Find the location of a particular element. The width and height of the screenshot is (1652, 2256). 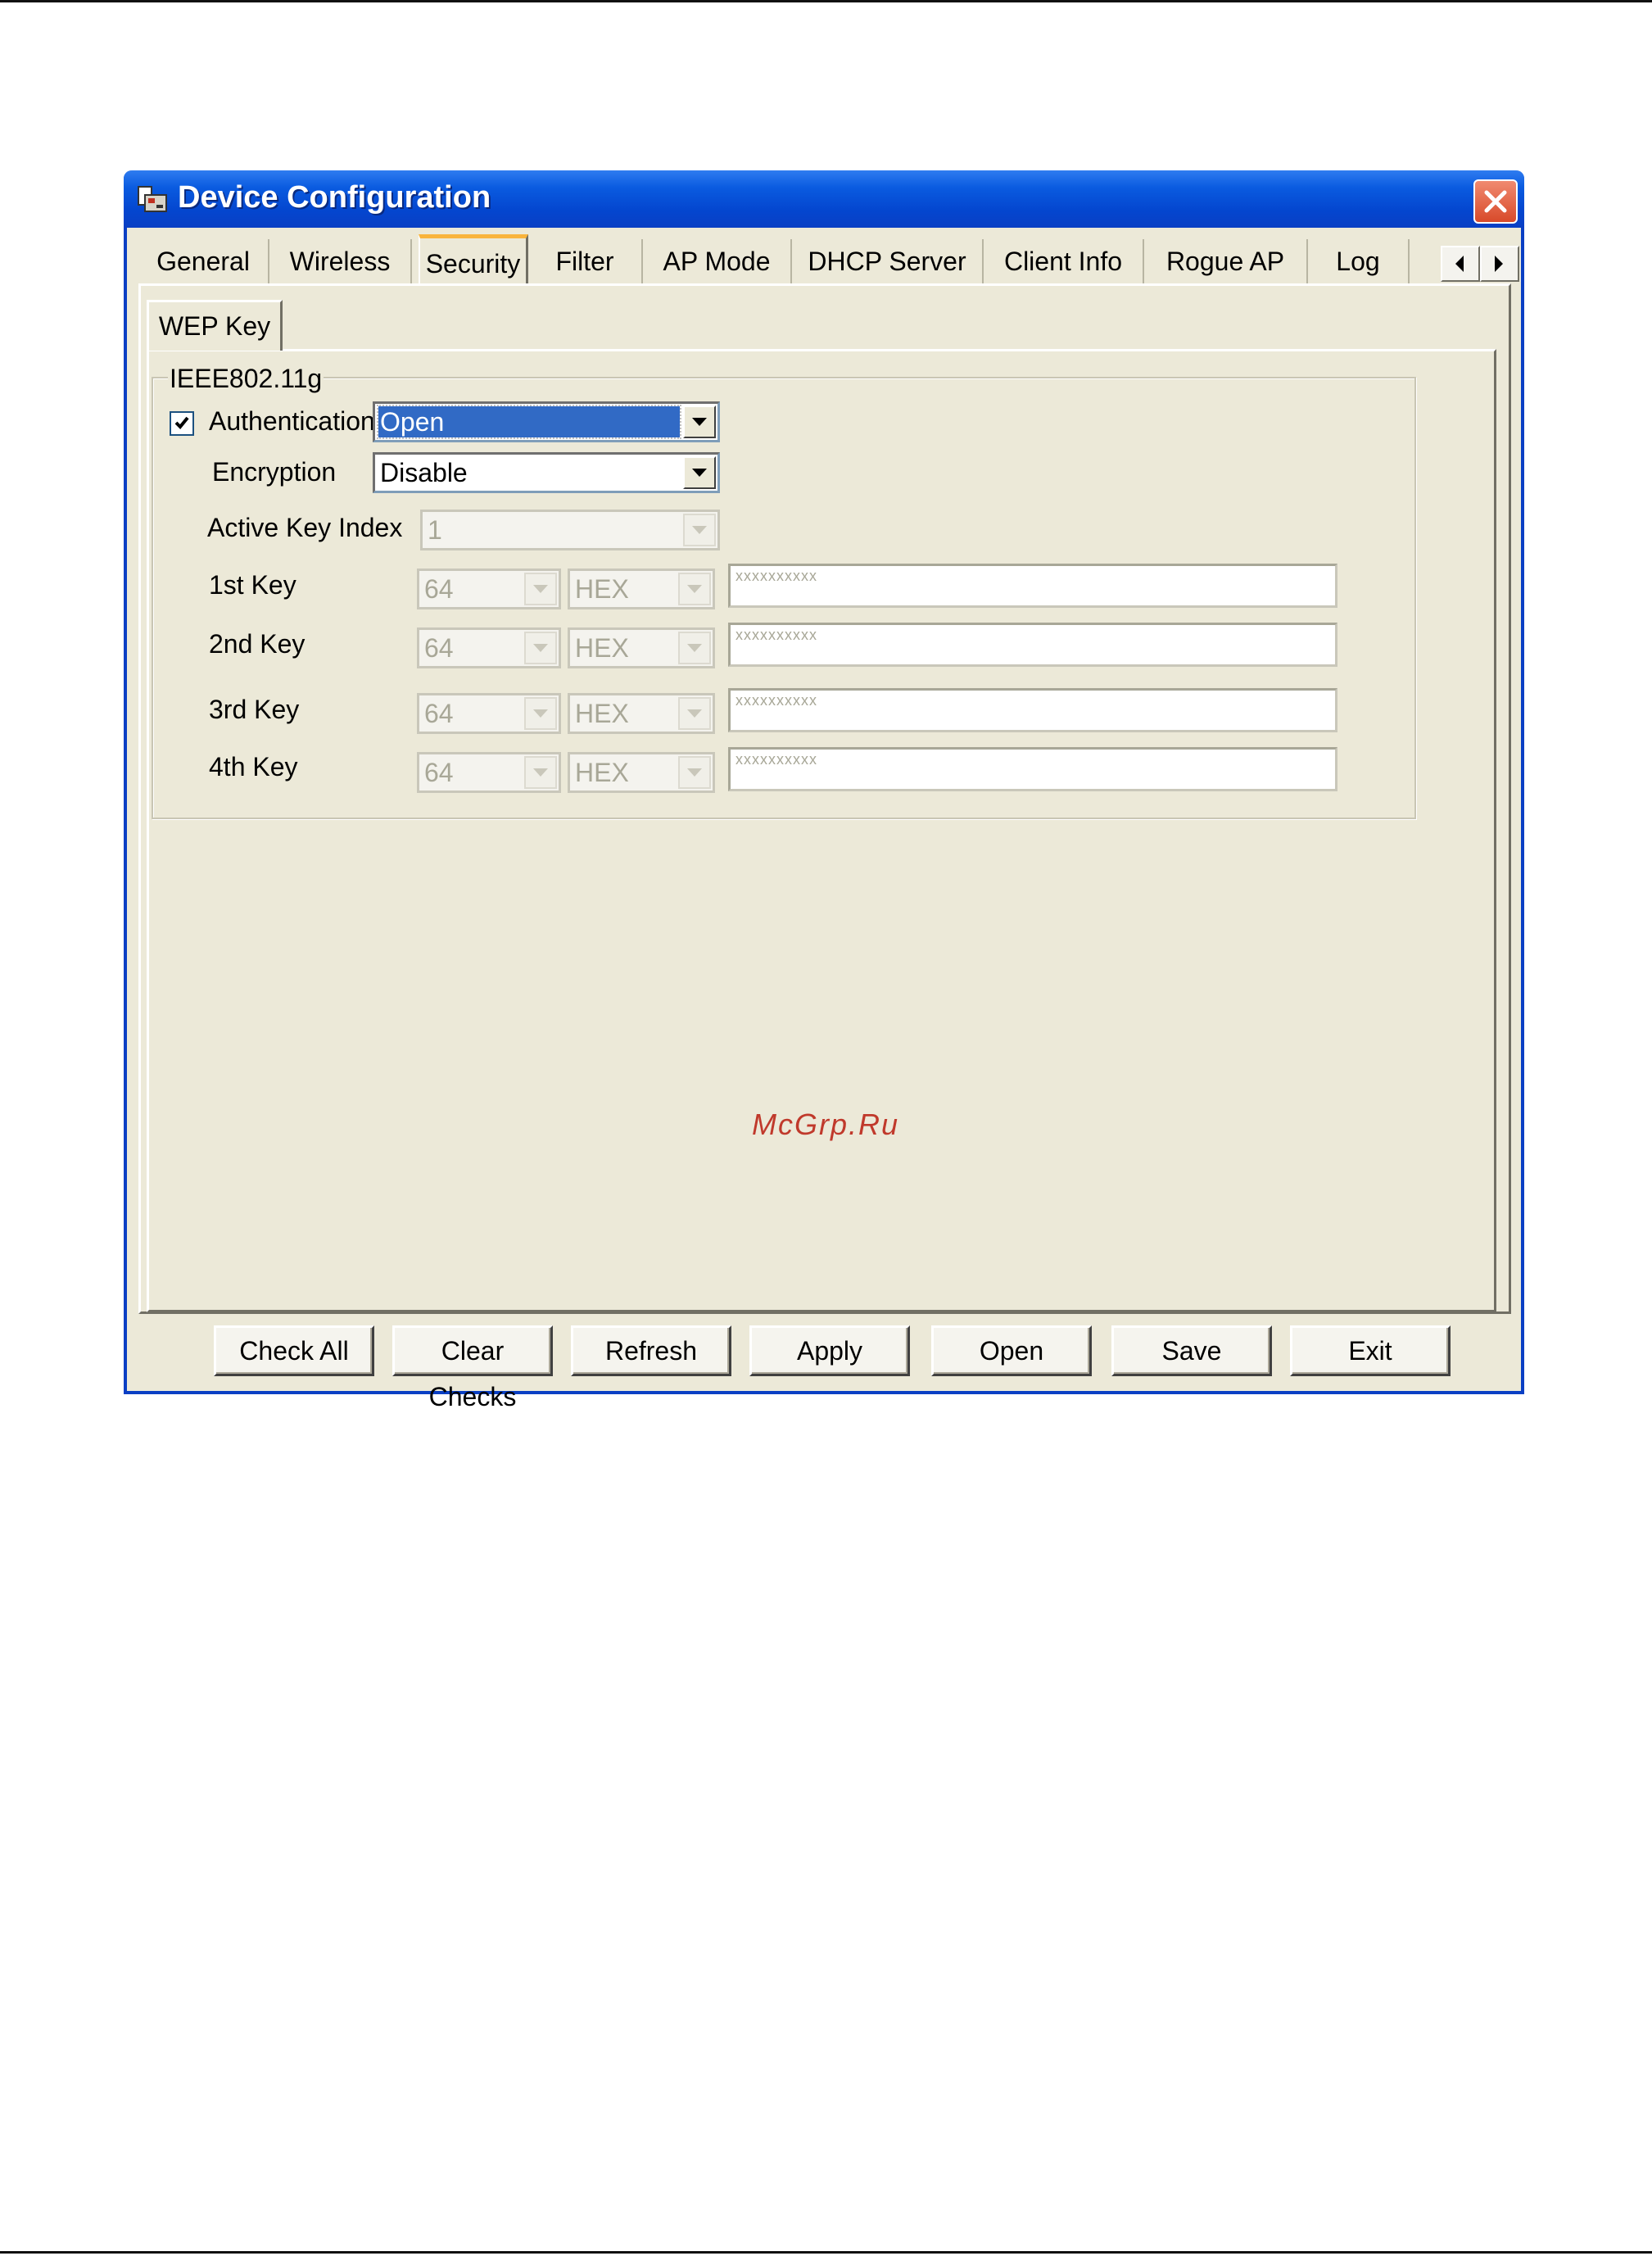

key3-input: xxxxxxxxxx is located at coordinates (1032, 710).